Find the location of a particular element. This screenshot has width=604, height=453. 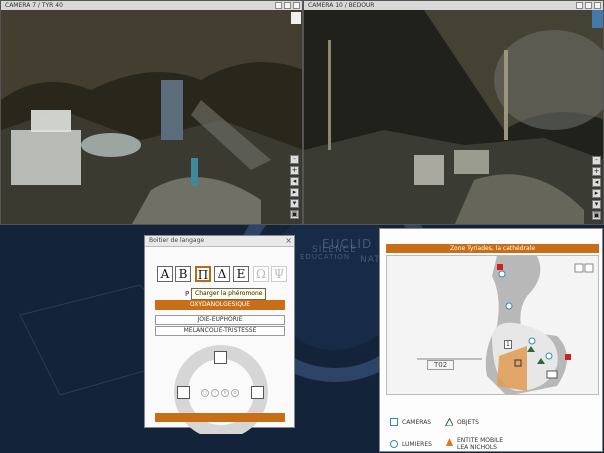

glyph-button-e: E is located at coordinates (241, 274).